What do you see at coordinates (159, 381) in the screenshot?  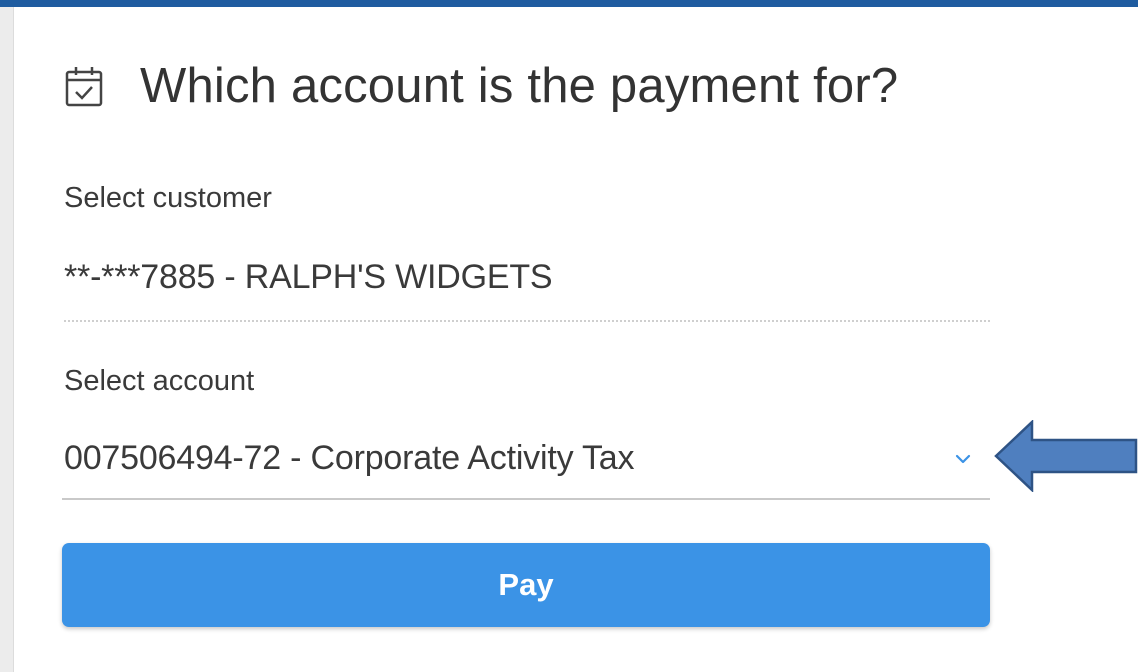 I see `account-label: Select account` at bounding box center [159, 381].